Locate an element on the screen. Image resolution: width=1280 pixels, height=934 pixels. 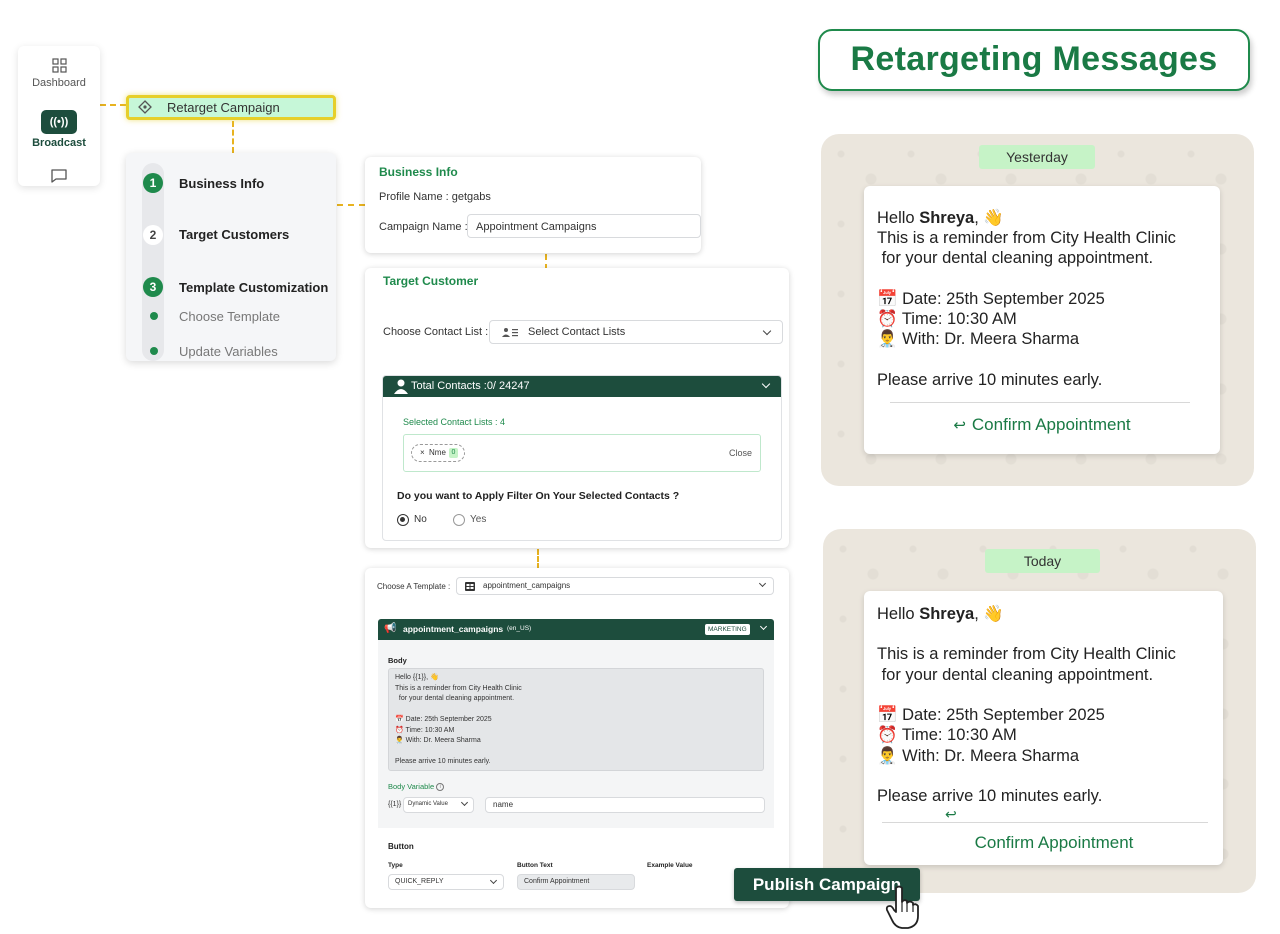
nav-label-dashboard: Dashboard is located at coordinates (59, 83).